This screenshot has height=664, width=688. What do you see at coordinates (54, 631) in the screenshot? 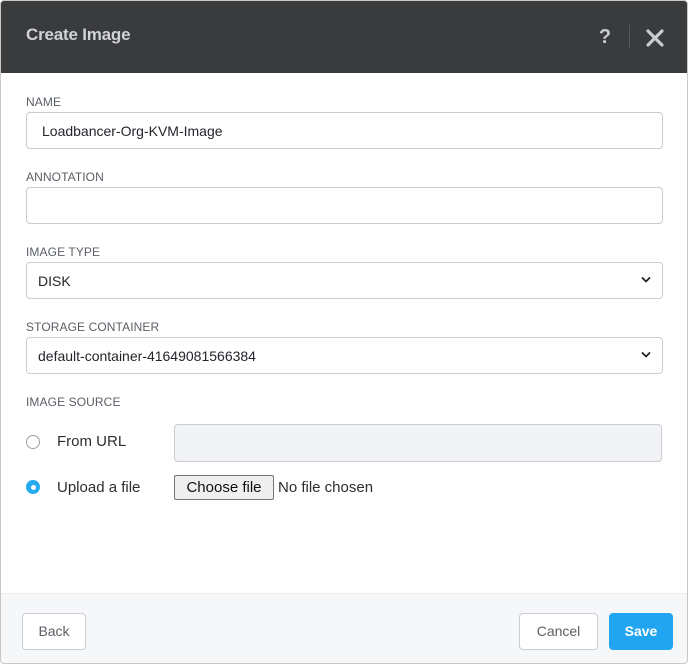
I see `back-button: Back` at bounding box center [54, 631].